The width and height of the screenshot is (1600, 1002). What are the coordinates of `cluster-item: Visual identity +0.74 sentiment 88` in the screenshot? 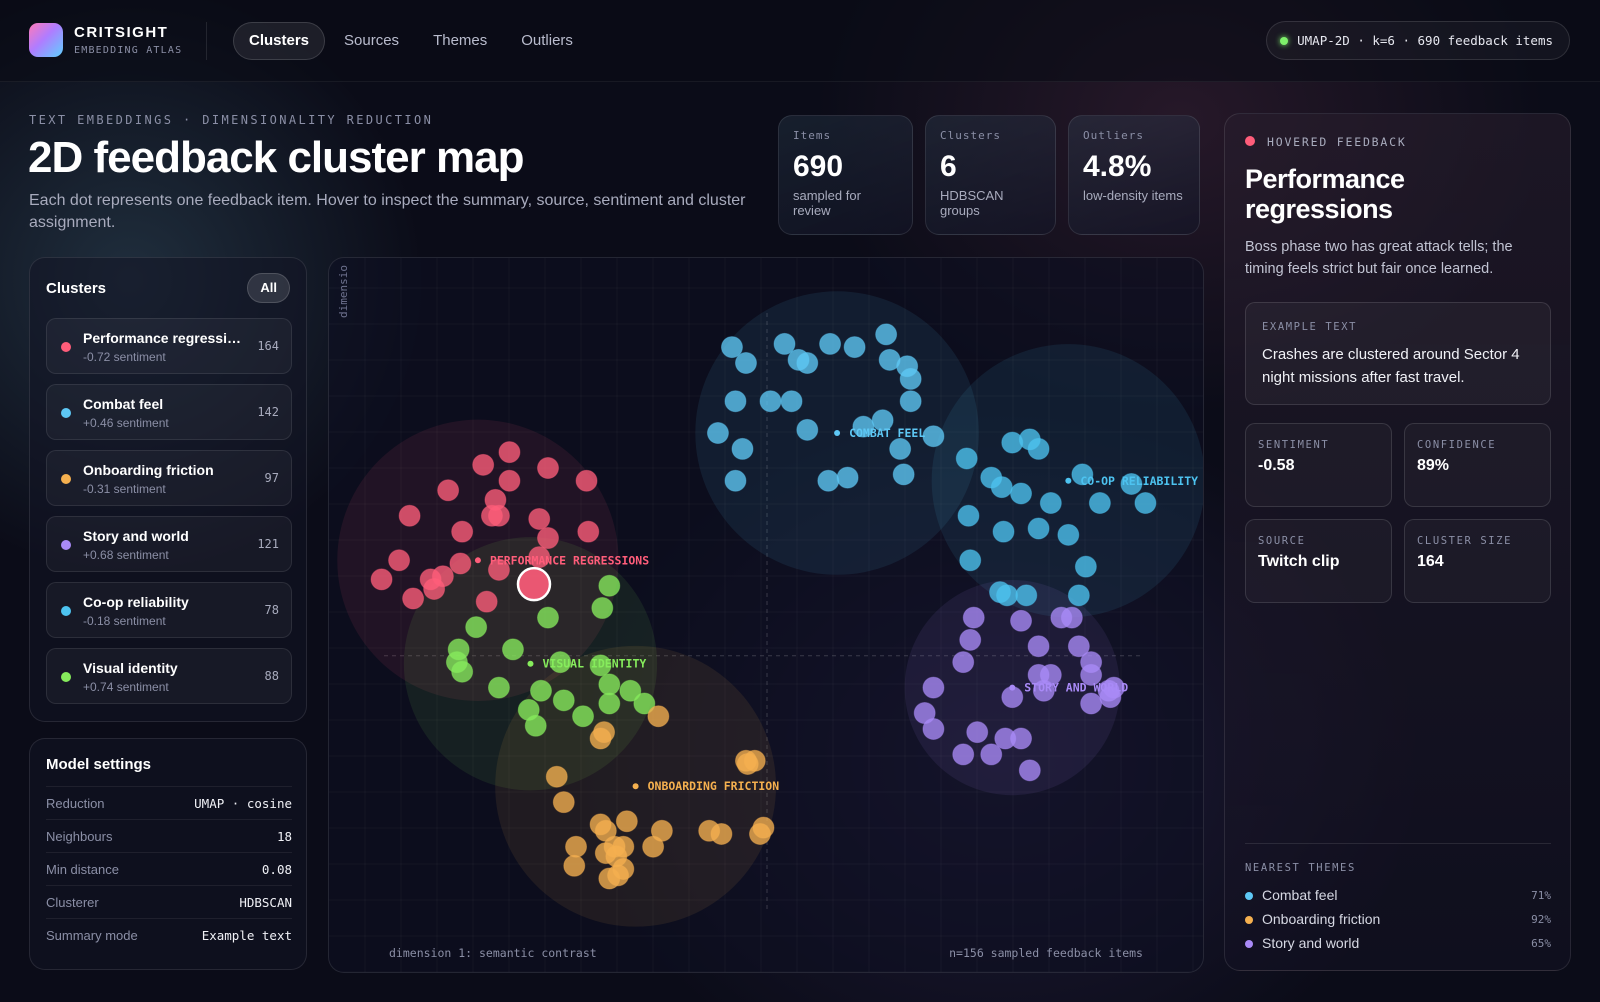 It's located at (169, 676).